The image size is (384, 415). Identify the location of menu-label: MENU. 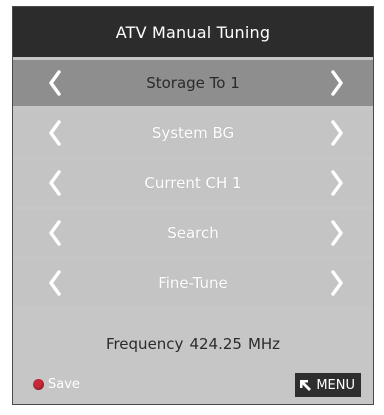
(335, 385).